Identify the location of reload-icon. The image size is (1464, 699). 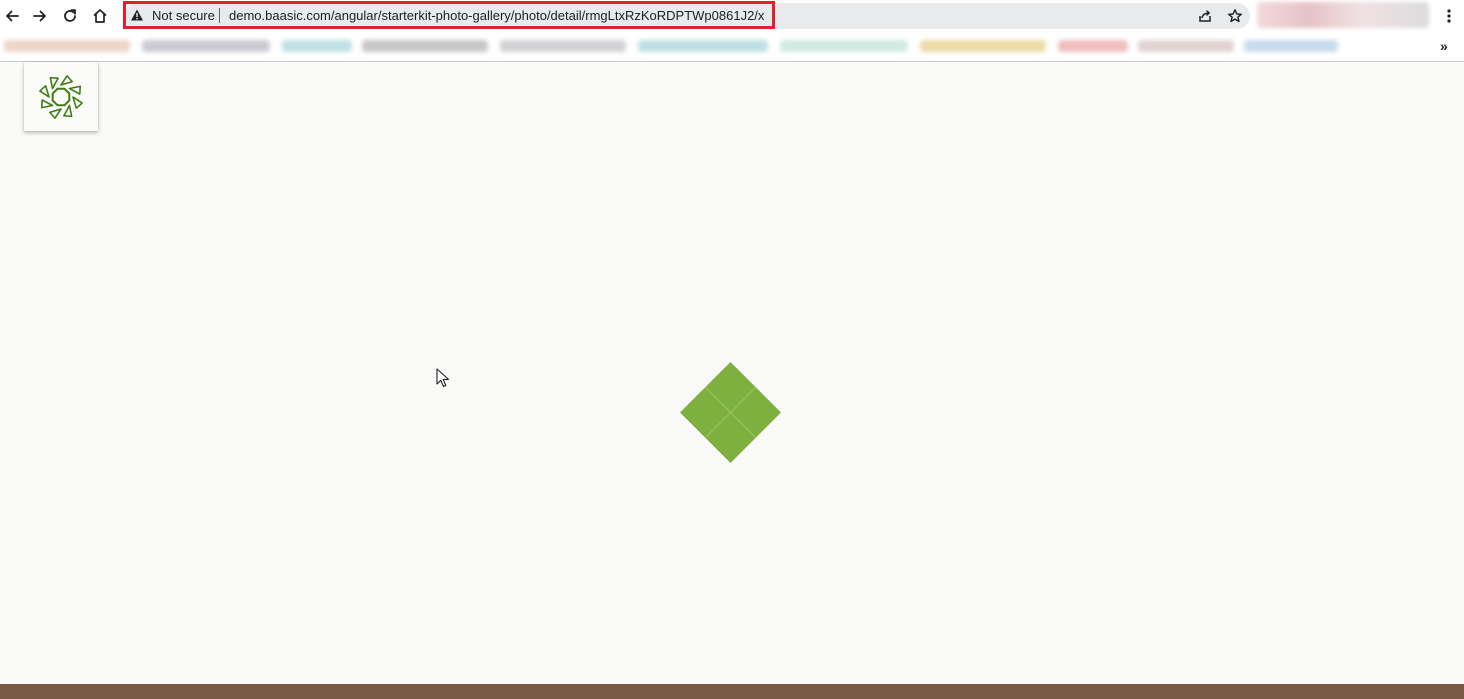
(70, 15).